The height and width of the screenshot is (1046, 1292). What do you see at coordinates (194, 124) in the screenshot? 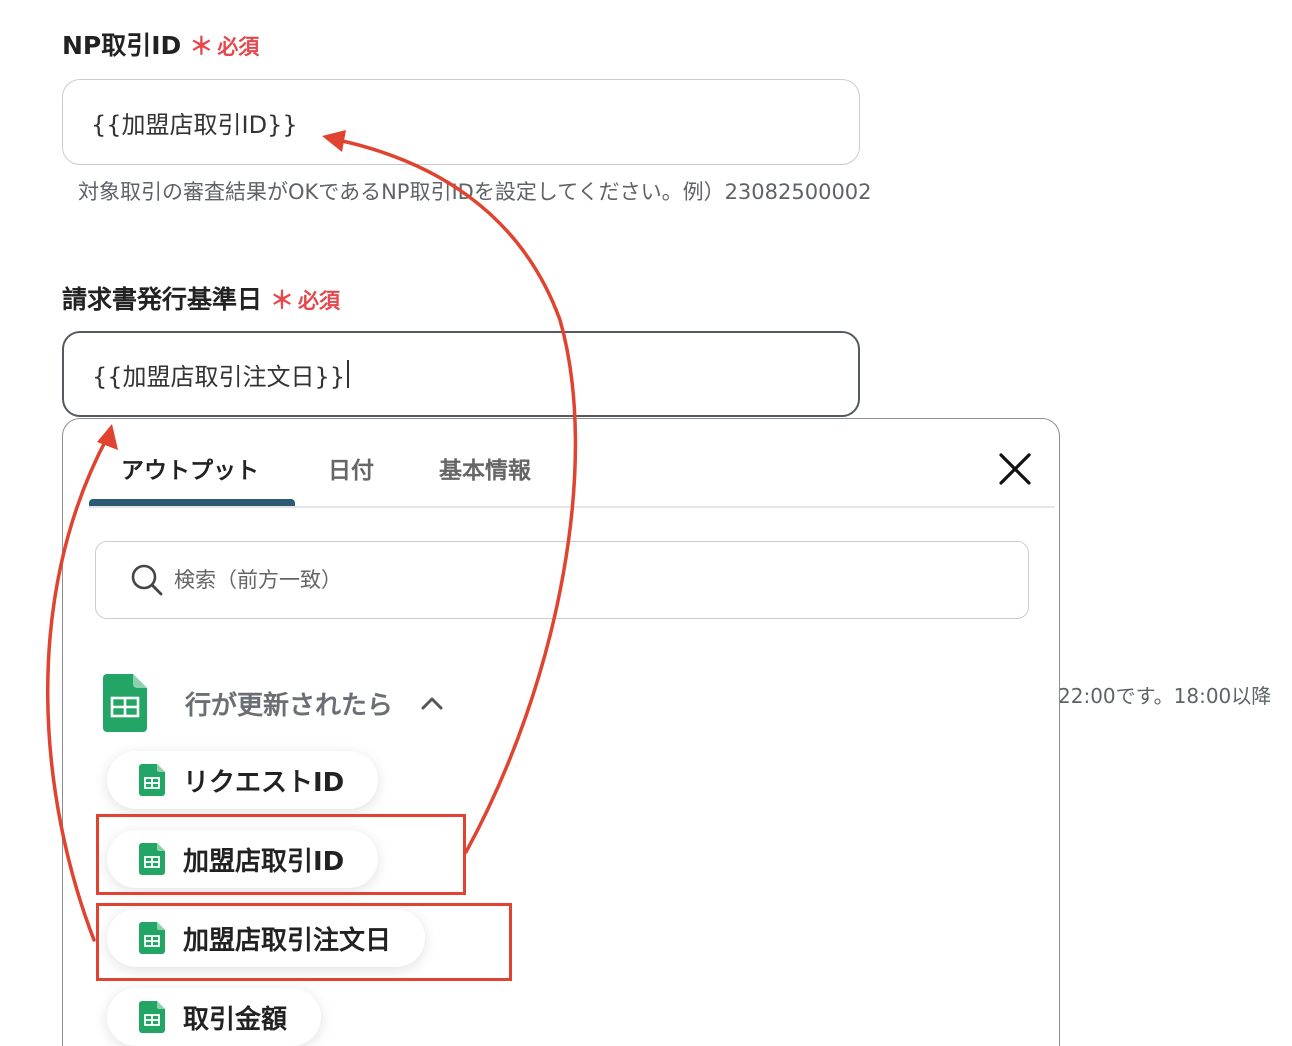
I see `input-value: {{加盟店取引ID}}` at bounding box center [194, 124].